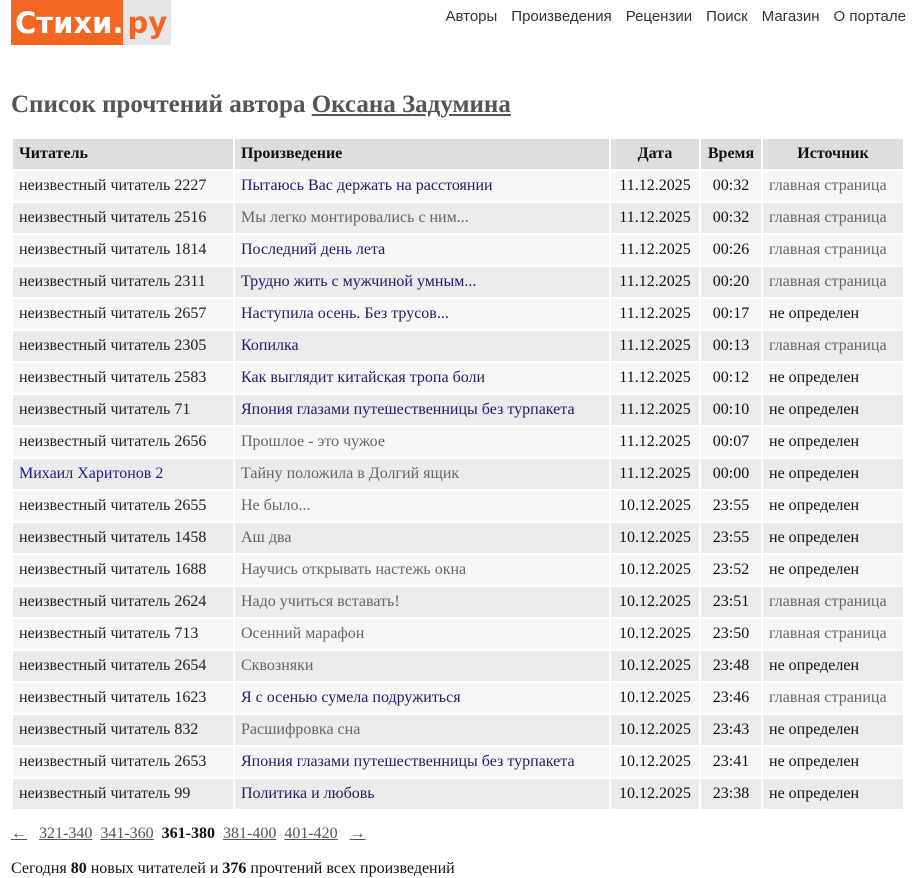 The width and height of the screenshot is (916, 878). What do you see at coordinates (422, 794) in the screenshot?
I see `cell-work: Политика и любовь` at bounding box center [422, 794].